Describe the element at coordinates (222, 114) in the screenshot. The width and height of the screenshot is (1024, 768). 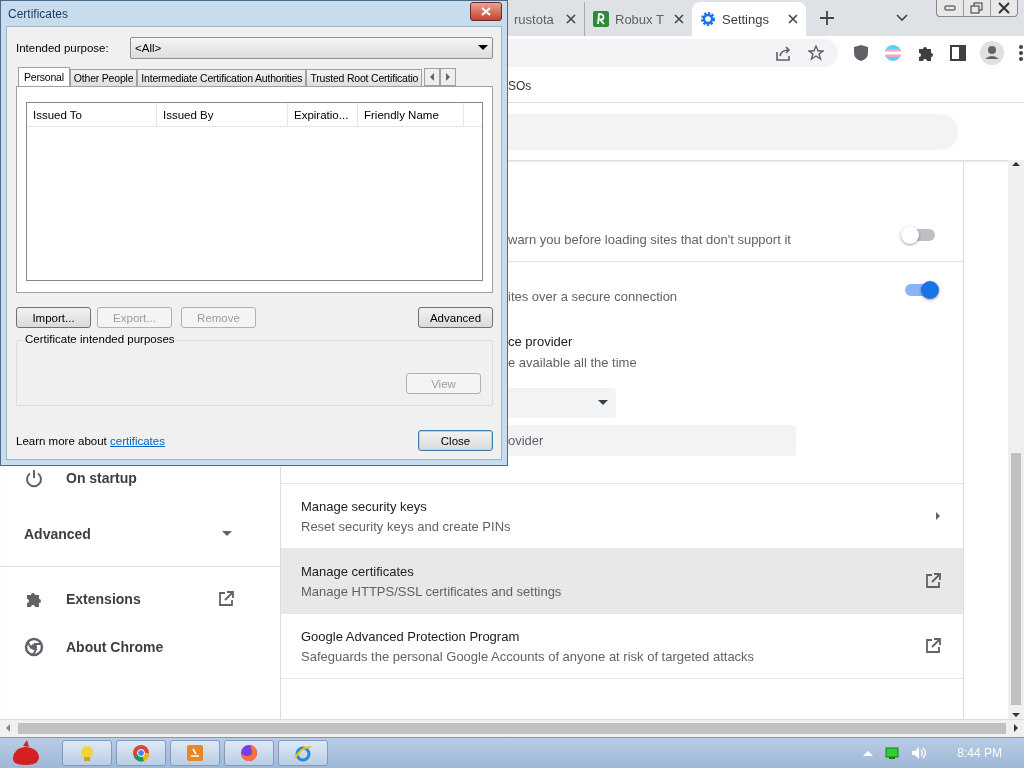
I see `column-header: Issued By` at that location.